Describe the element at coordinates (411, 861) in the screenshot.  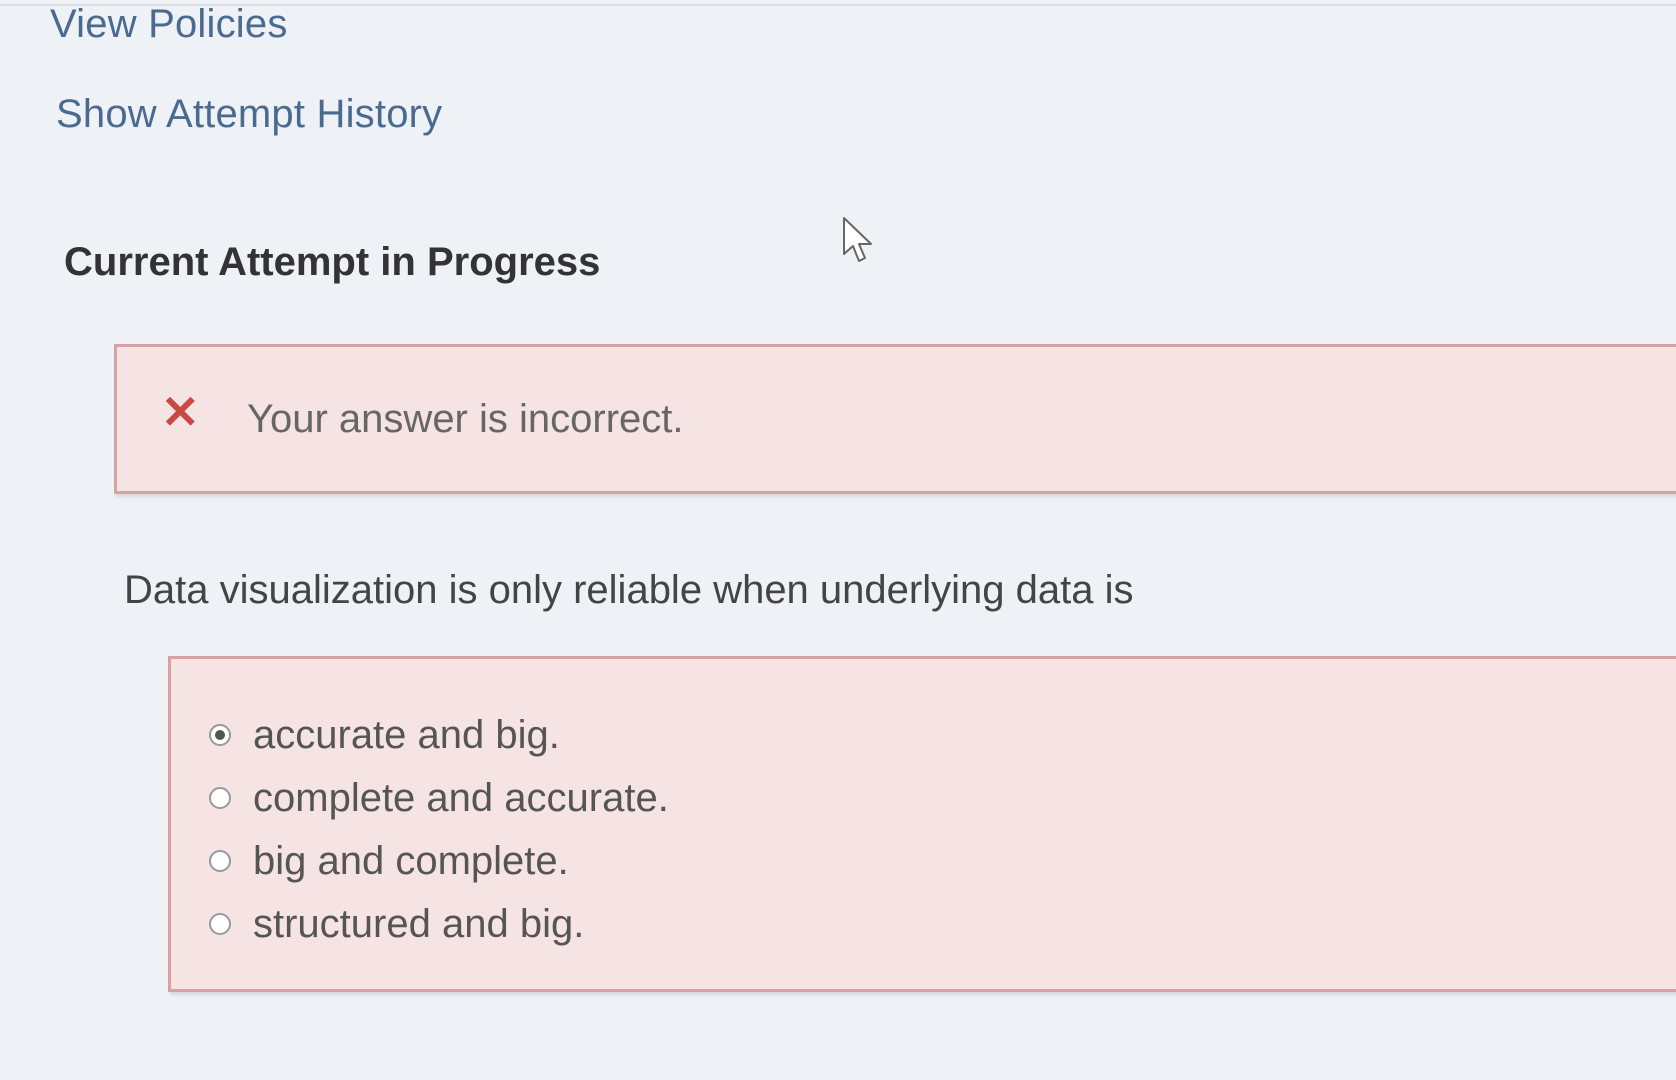
I see `choice-label: big and complete.` at that location.